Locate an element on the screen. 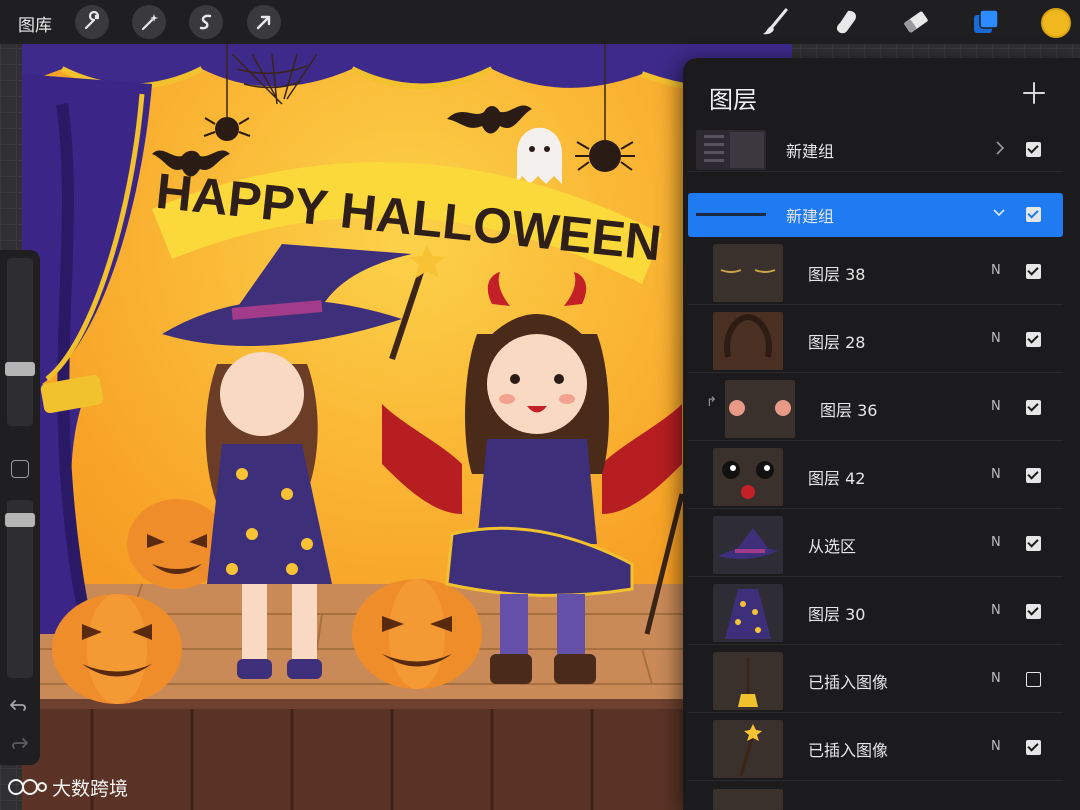 The height and width of the screenshot is (810, 1080). brush-icon is located at coordinates (775, 22).